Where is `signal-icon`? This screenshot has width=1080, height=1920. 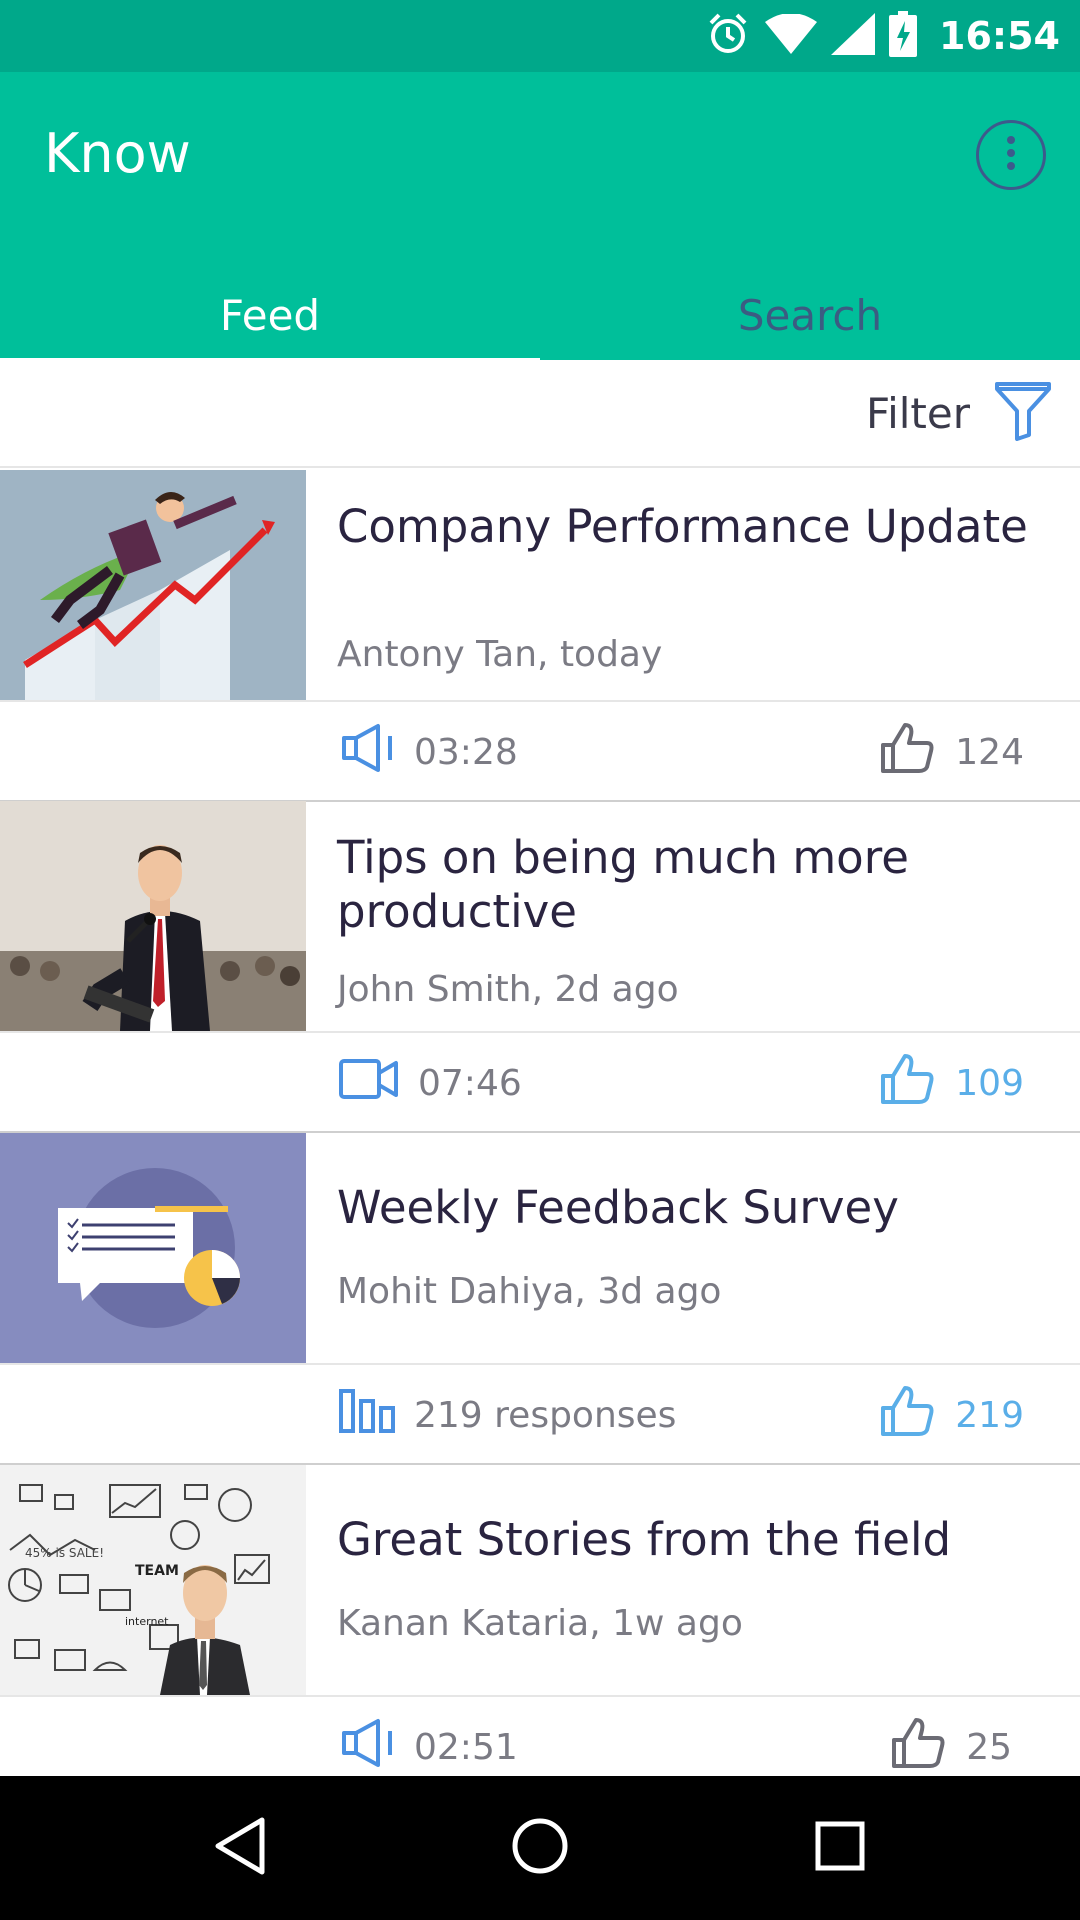
signal-icon is located at coordinates (853, 36).